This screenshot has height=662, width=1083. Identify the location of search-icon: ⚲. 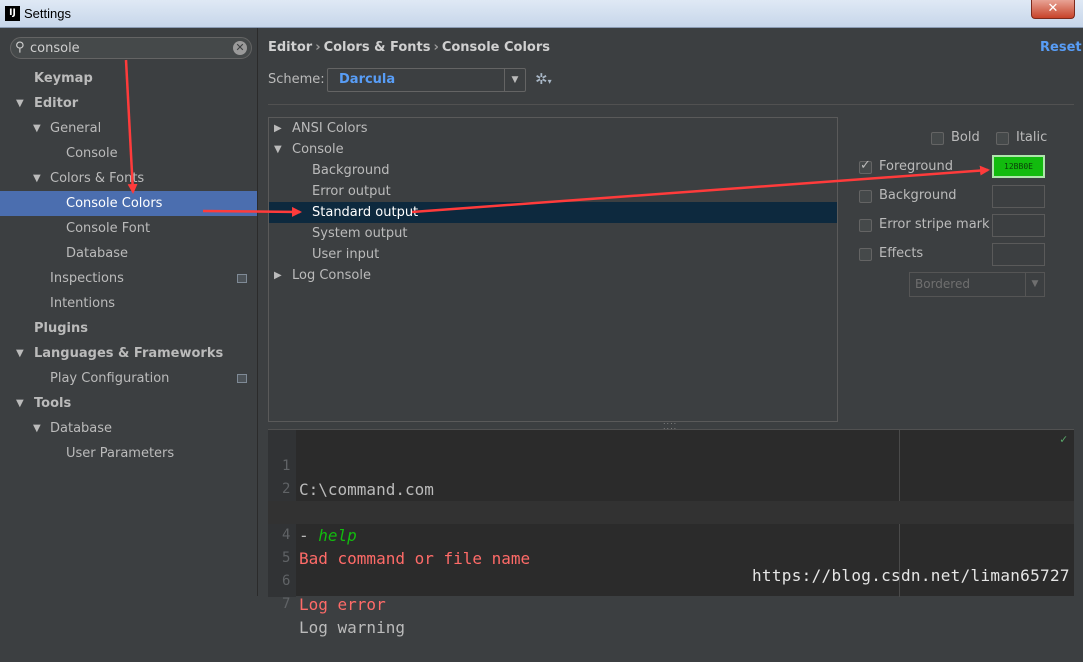
(20, 47).